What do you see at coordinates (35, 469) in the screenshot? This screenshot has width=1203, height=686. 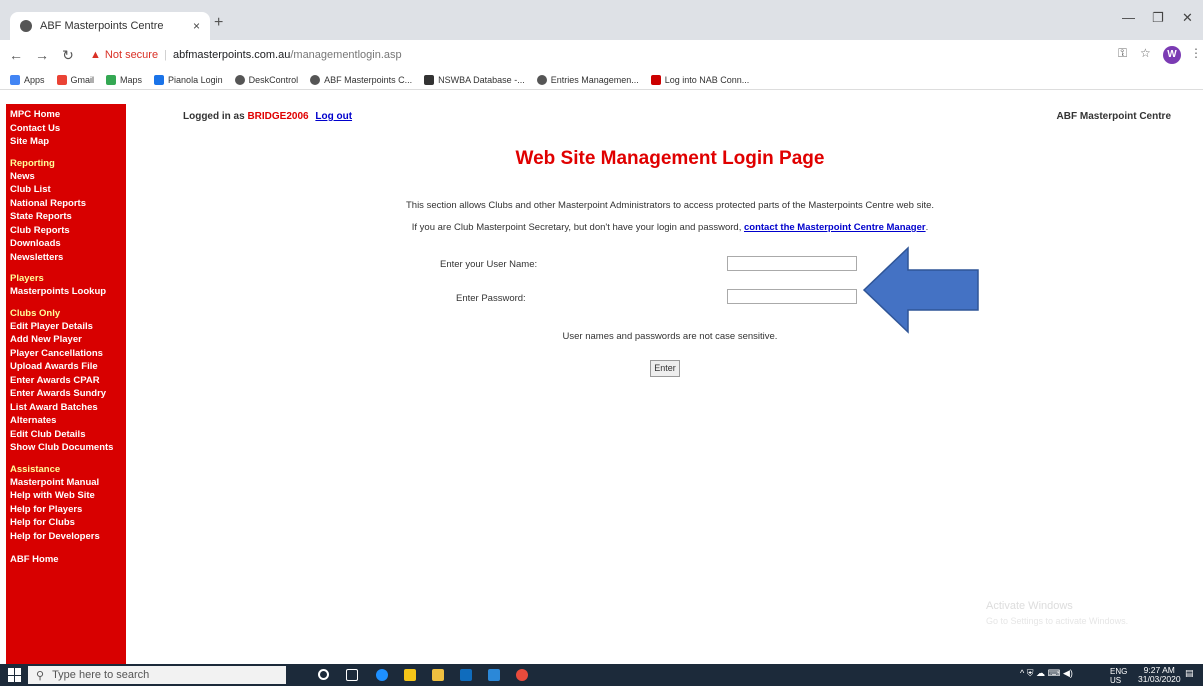 I see `sidebar-section-header: Assistance` at bounding box center [35, 469].